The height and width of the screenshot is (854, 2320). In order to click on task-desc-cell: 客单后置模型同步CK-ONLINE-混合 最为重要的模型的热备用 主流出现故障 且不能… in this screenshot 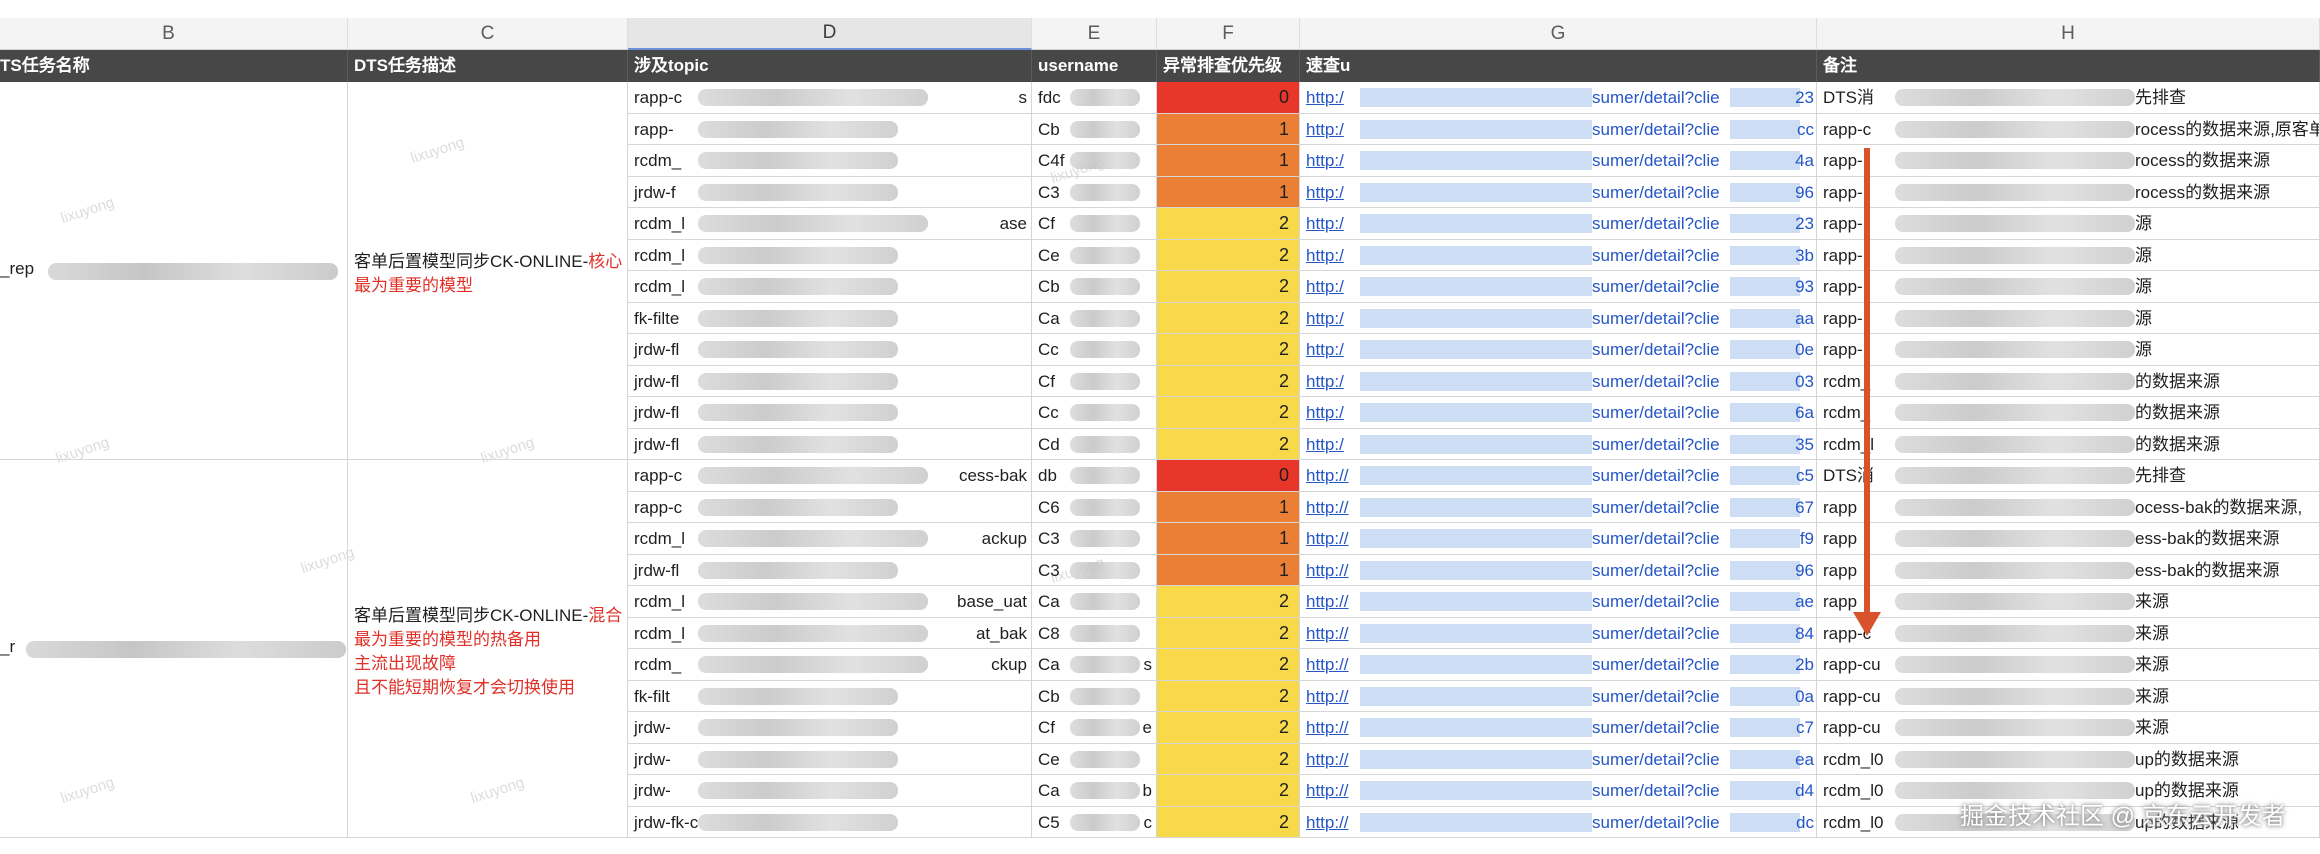, I will do `click(488, 649)`.